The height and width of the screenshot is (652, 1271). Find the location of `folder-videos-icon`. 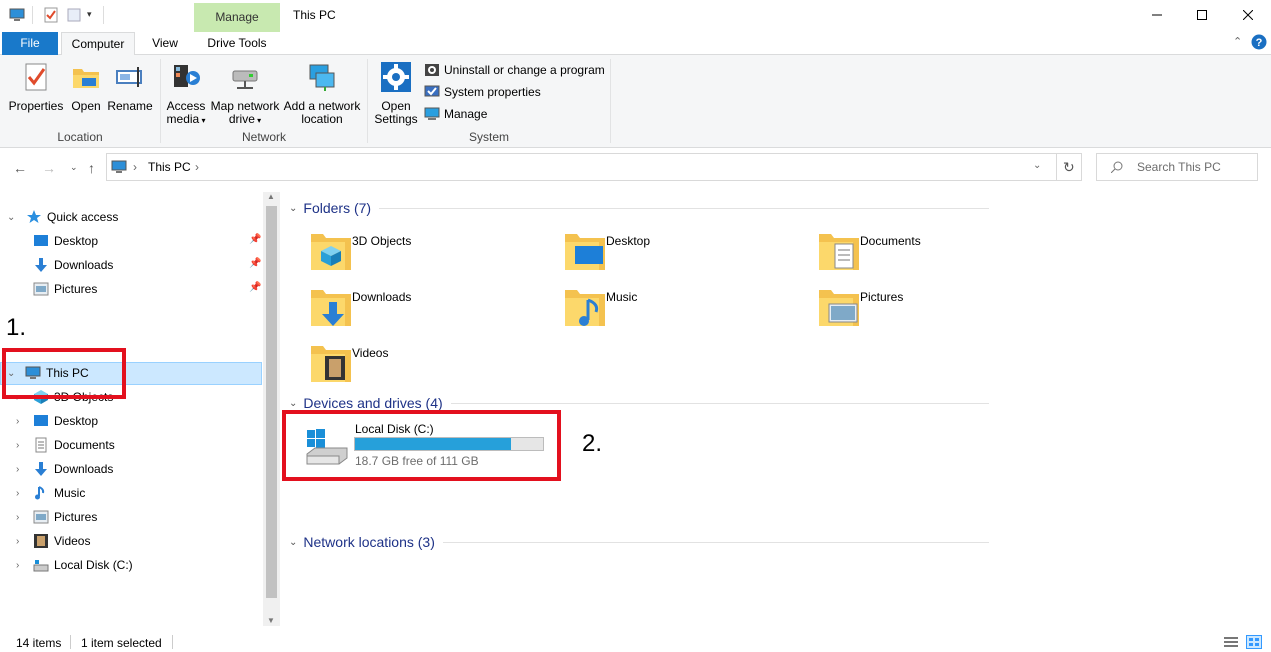

folder-videos-icon is located at coordinates (331, 364).